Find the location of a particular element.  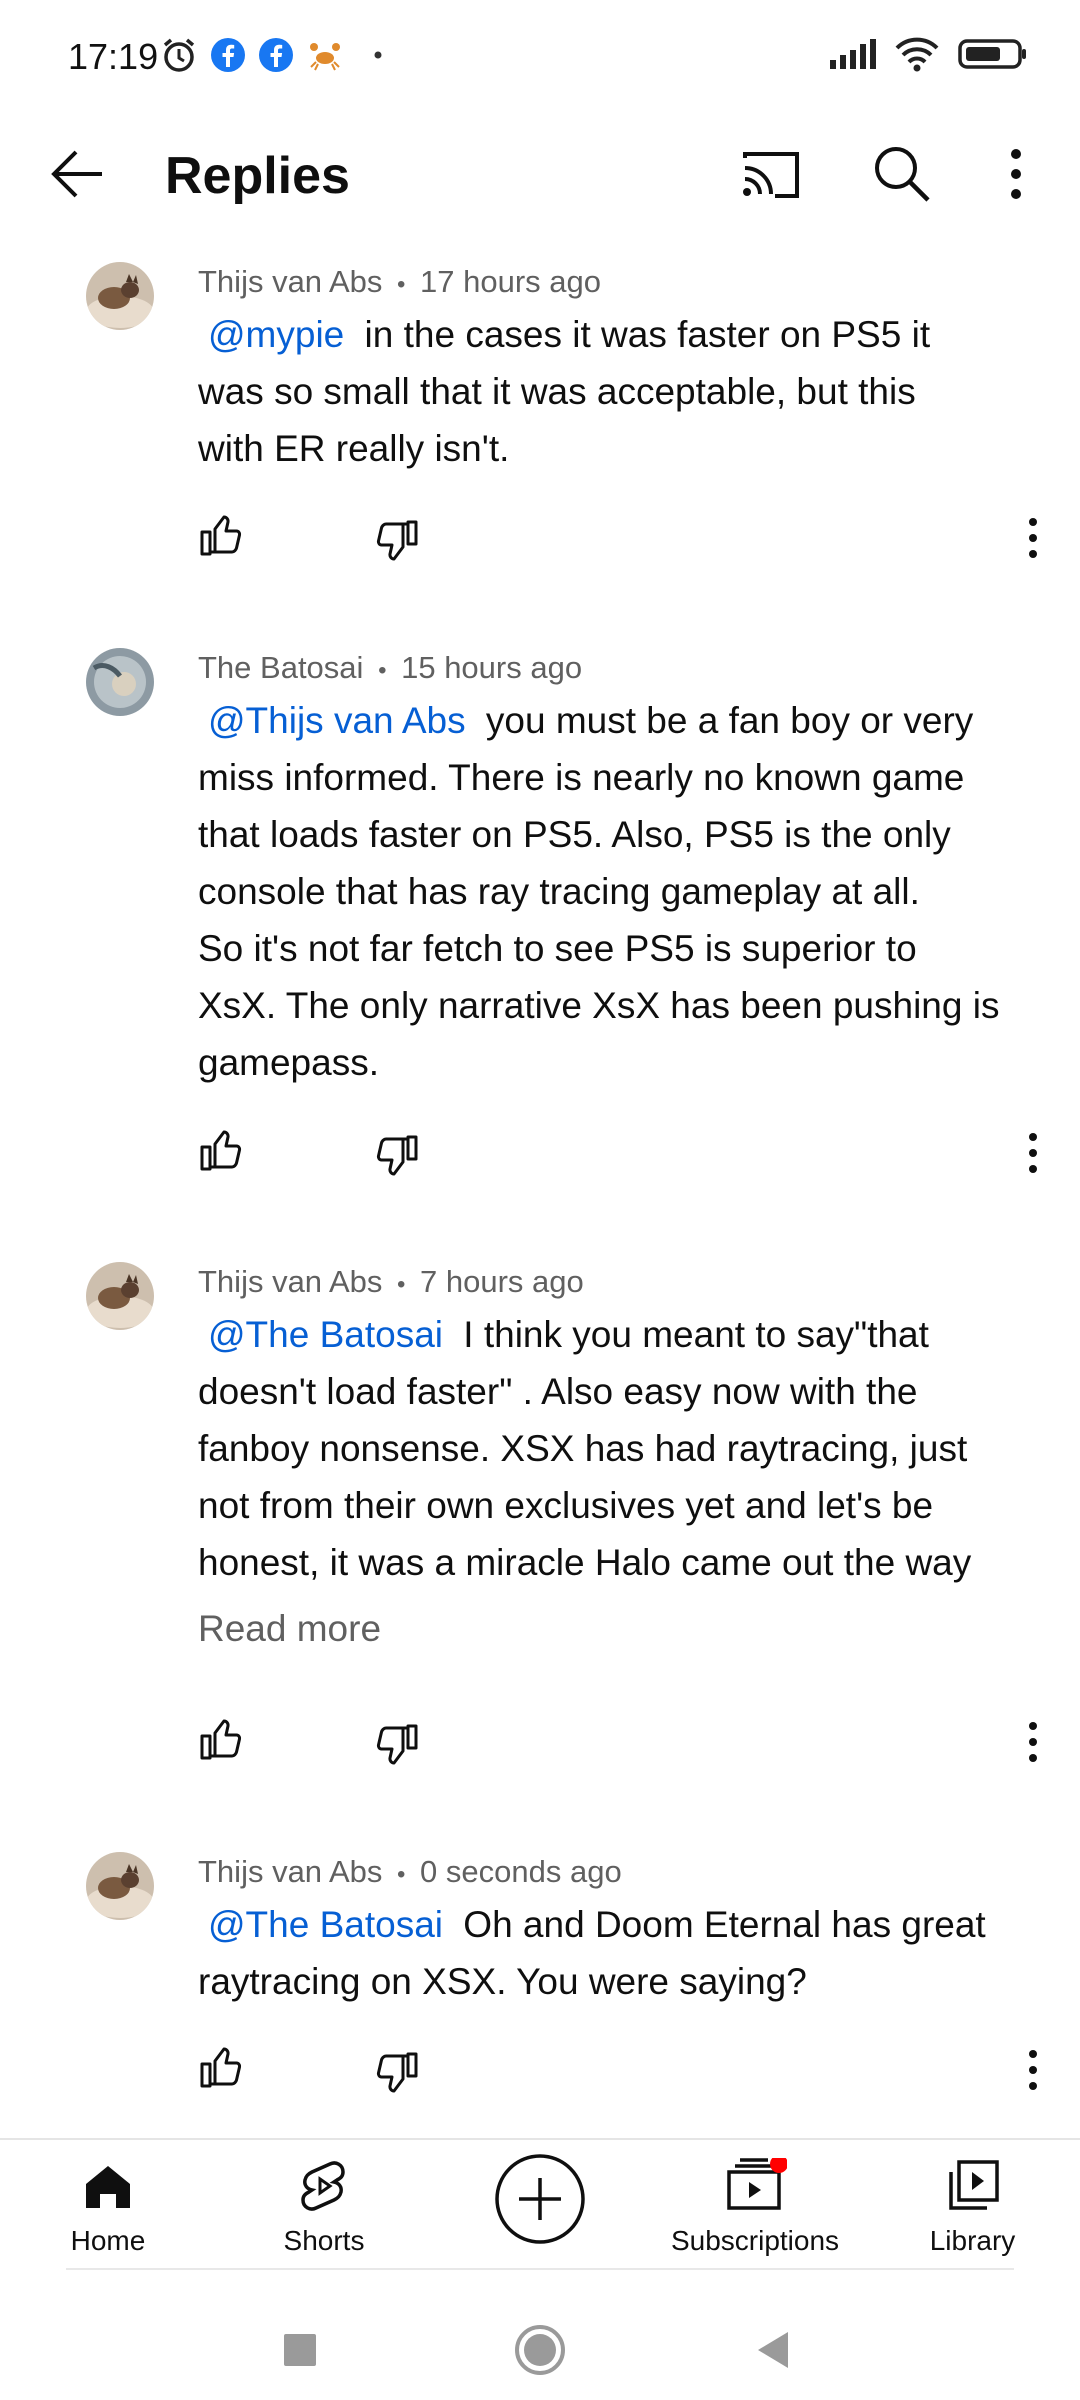

system-back-button is located at coordinates (773, 2352).